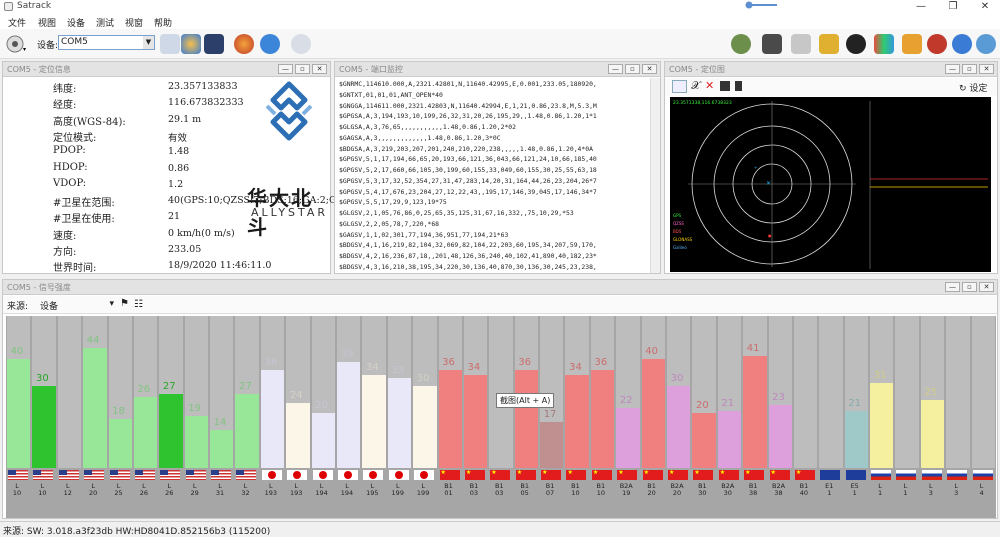 The image size is (1000, 537). I want to click on save-icon, so click(214, 44).